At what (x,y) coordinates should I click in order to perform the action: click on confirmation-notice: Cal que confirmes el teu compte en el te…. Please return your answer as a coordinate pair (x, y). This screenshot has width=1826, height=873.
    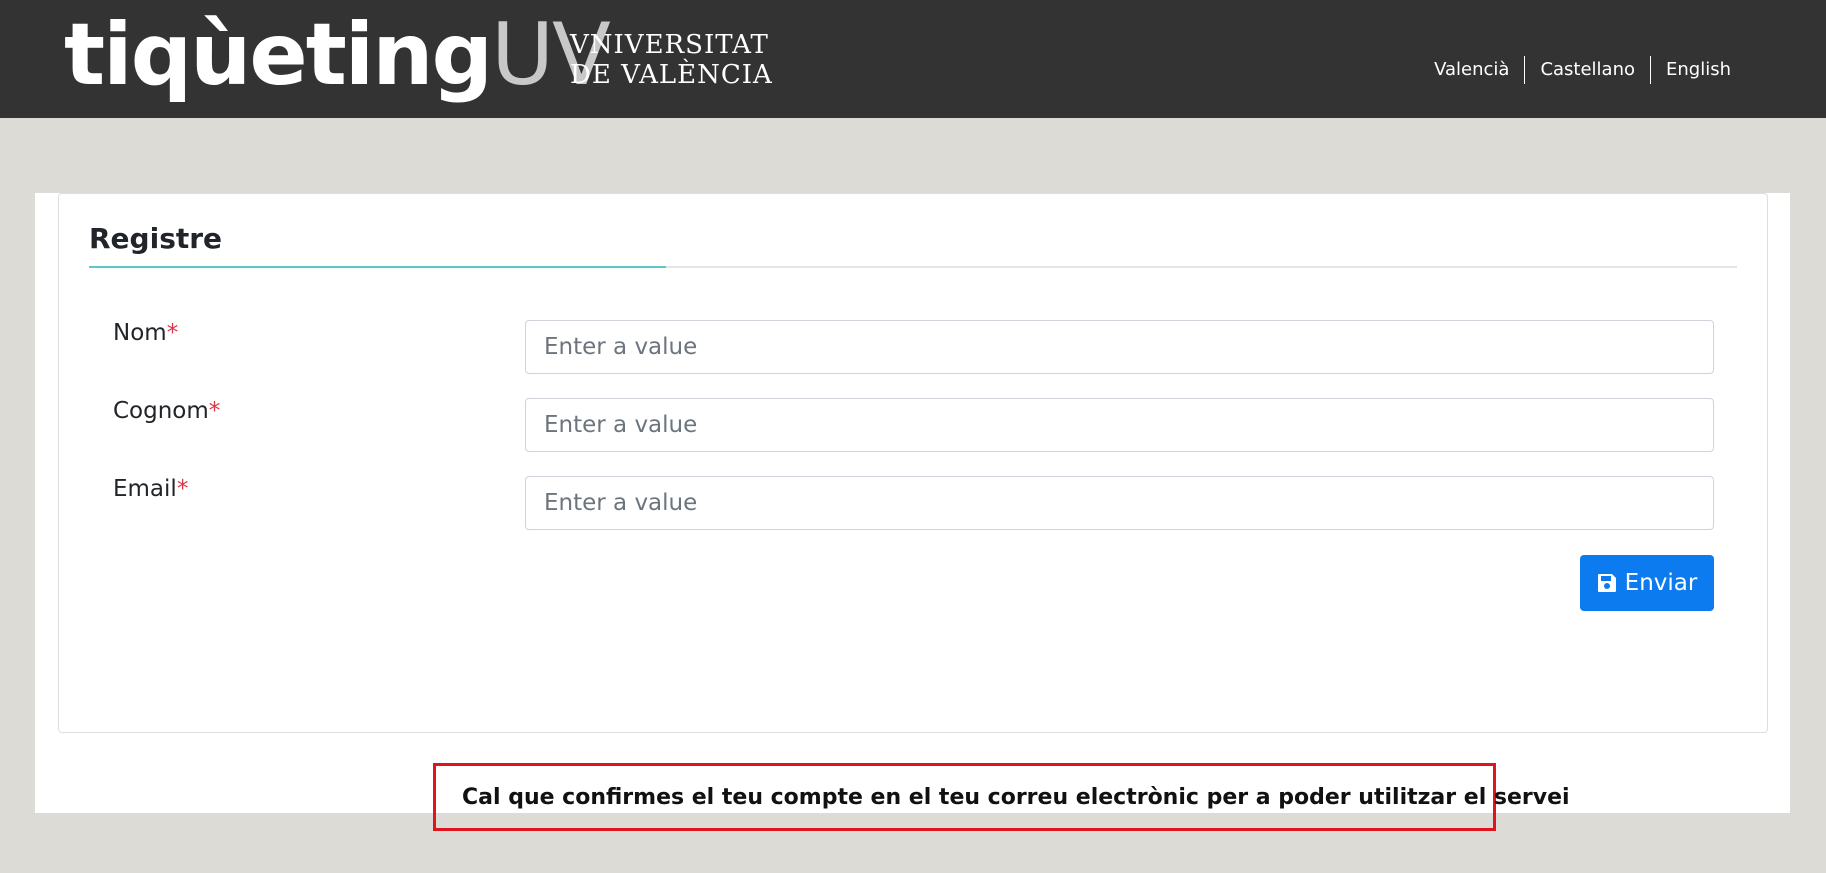
    Looking at the image, I should click on (1001, 797).